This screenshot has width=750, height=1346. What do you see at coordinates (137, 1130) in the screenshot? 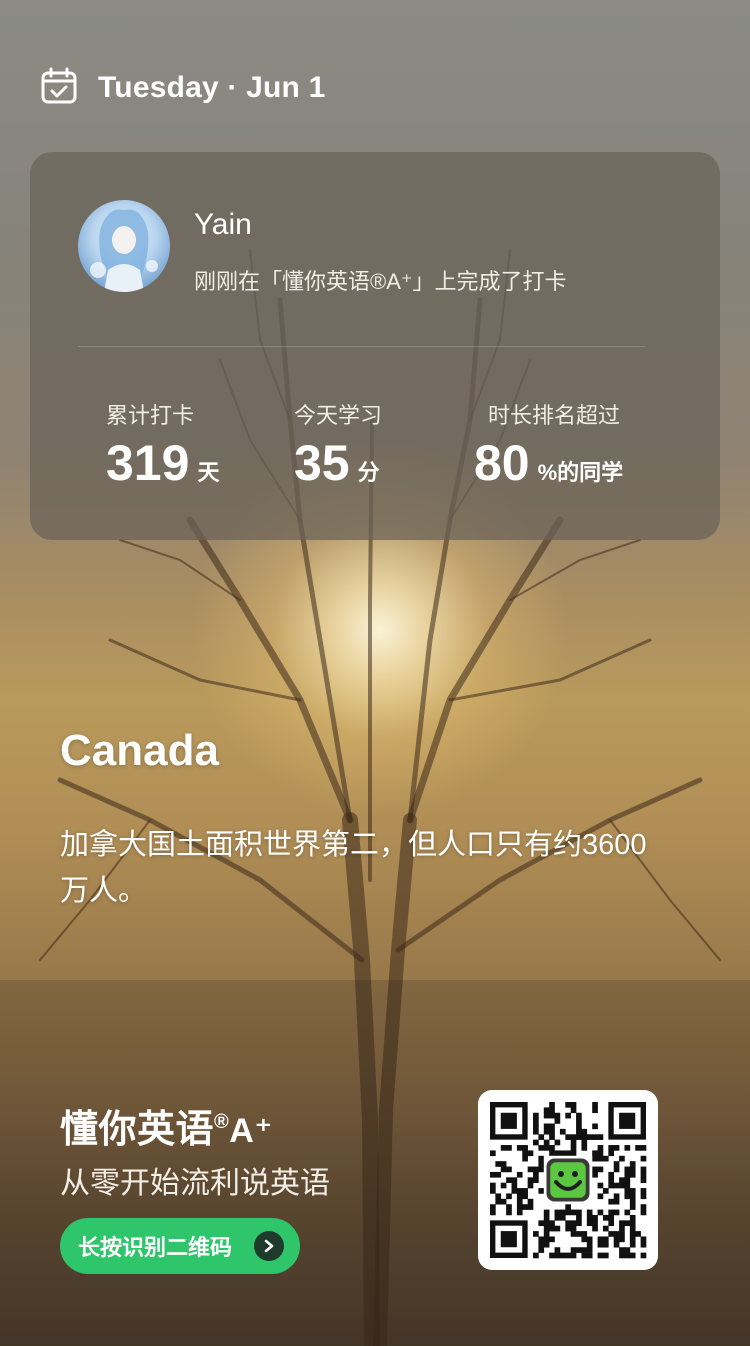
I see `brand-prefix: 懂你英语` at bounding box center [137, 1130].